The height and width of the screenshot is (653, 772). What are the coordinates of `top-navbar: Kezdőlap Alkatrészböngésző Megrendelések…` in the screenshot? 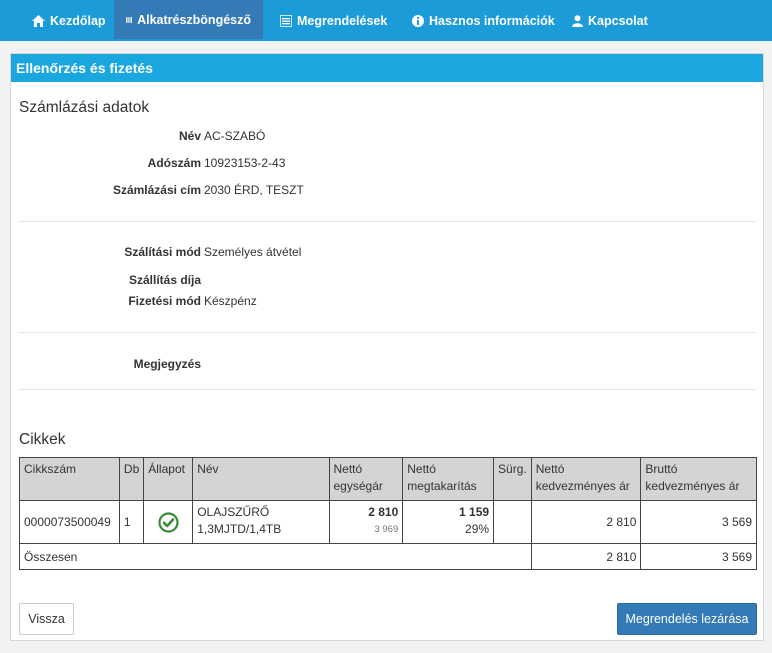 It's located at (386, 20).